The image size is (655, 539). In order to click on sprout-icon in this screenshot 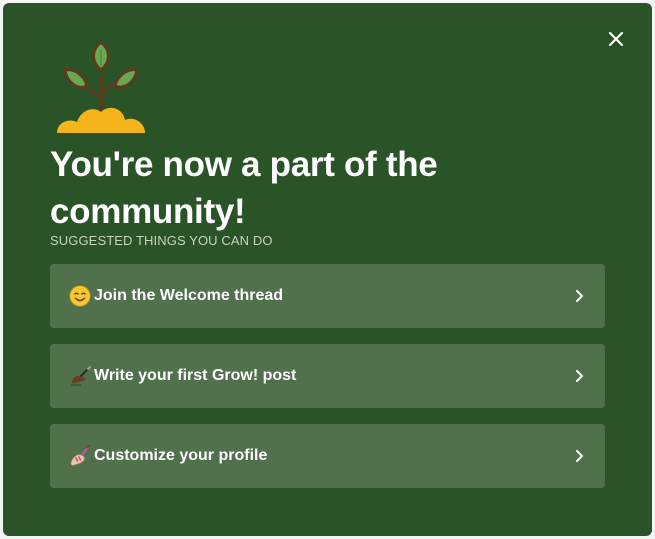, I will do `click(101, 86)`.